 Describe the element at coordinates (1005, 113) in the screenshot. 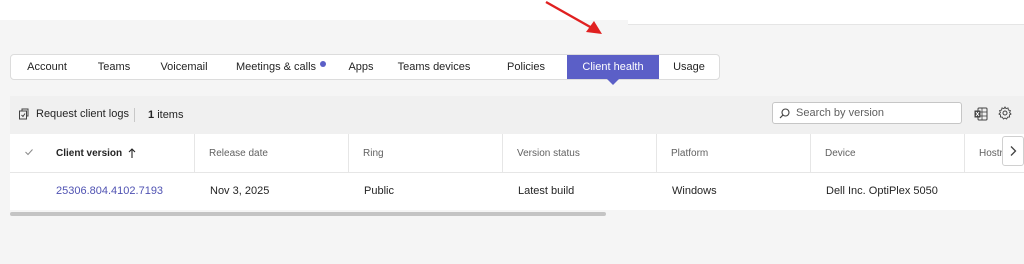

I see `gear-icon` at that location.